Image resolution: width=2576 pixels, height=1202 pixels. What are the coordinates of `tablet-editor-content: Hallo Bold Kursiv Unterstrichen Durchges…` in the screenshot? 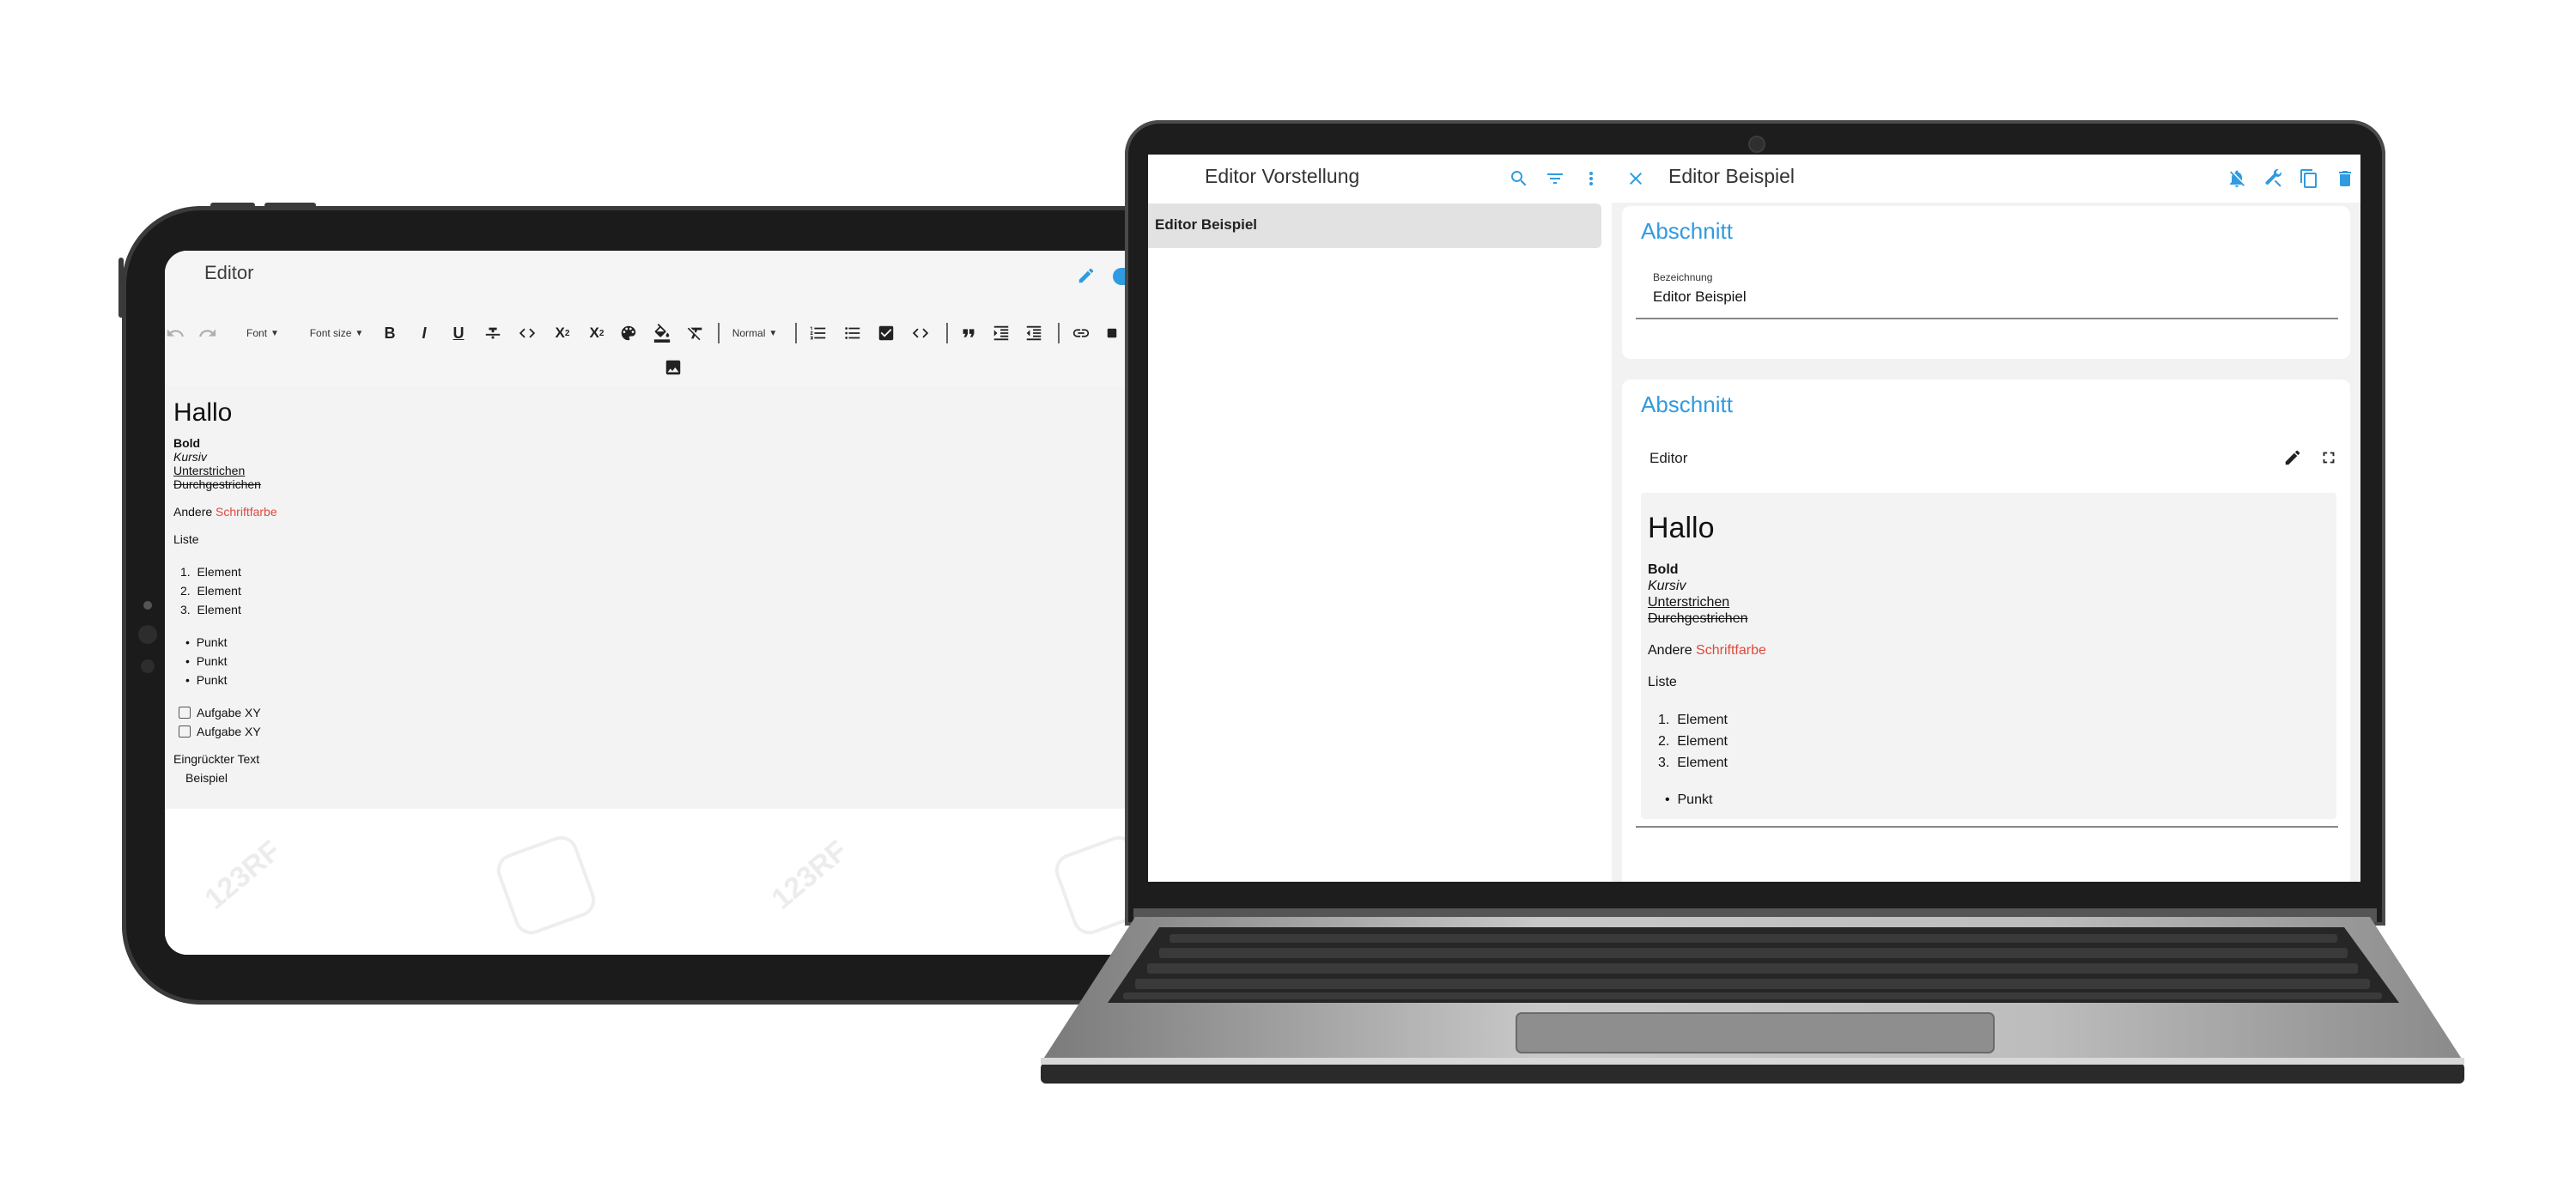 It's located at (663, 597).